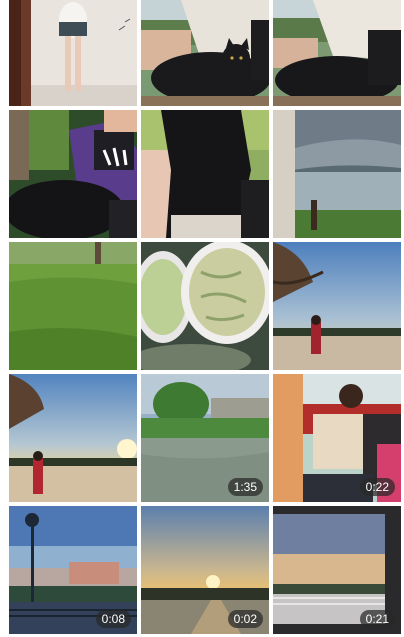 Image resolution: width=404 pixels, height=637 pixels. I want to click on photo-cat-jacket-image, so click(73, 174).